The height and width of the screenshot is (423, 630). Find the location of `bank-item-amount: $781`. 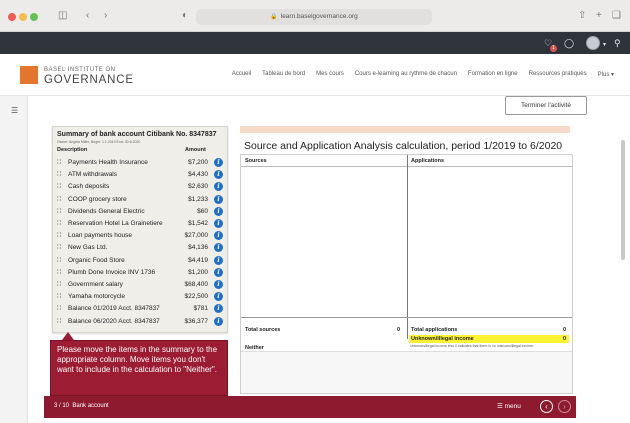

bank-item-amount: $781 is located at coordinates (200, 309).